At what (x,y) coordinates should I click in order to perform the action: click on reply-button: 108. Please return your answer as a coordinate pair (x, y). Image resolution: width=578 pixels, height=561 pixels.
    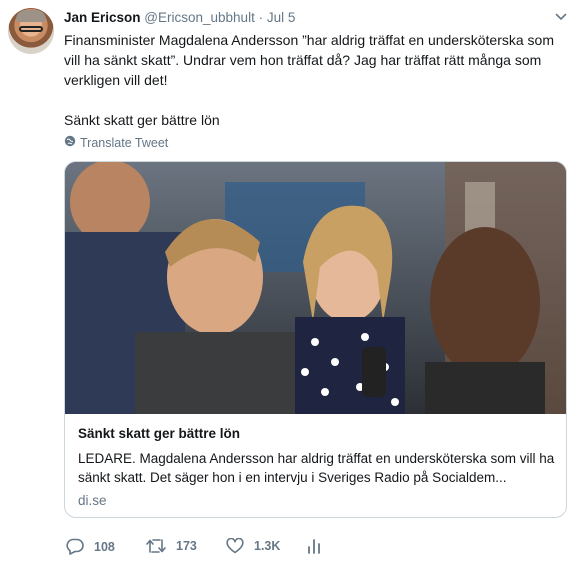
    Looking at the image, I should click on (90, 546).